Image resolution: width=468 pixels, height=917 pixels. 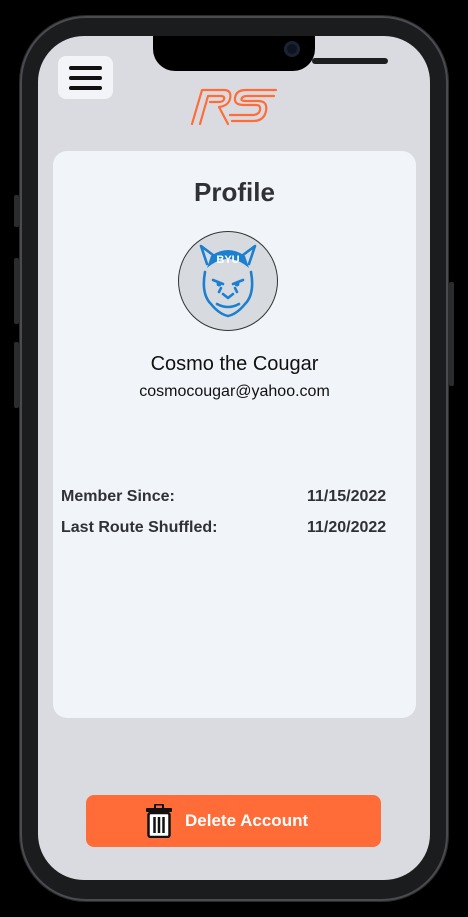 I want to click on last-route-shuffled-value: 11/20/2022, so click(x=347, y=527).